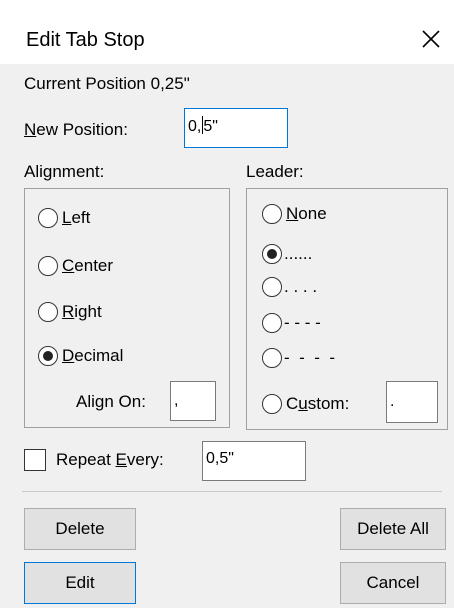  Describe the element at coordinates (275, 171) in the screenshot. I see `leader-heading: Leader:` at that location.